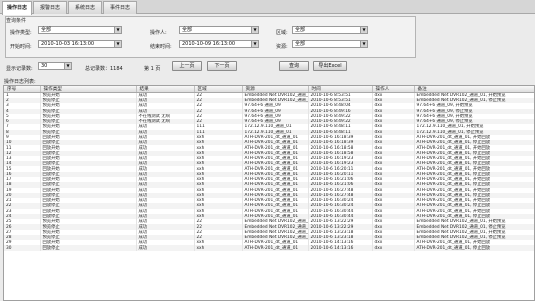 The width and height of the screenshot is (535, 301). I want to click on table-cell: dxx, so click(393, 248).